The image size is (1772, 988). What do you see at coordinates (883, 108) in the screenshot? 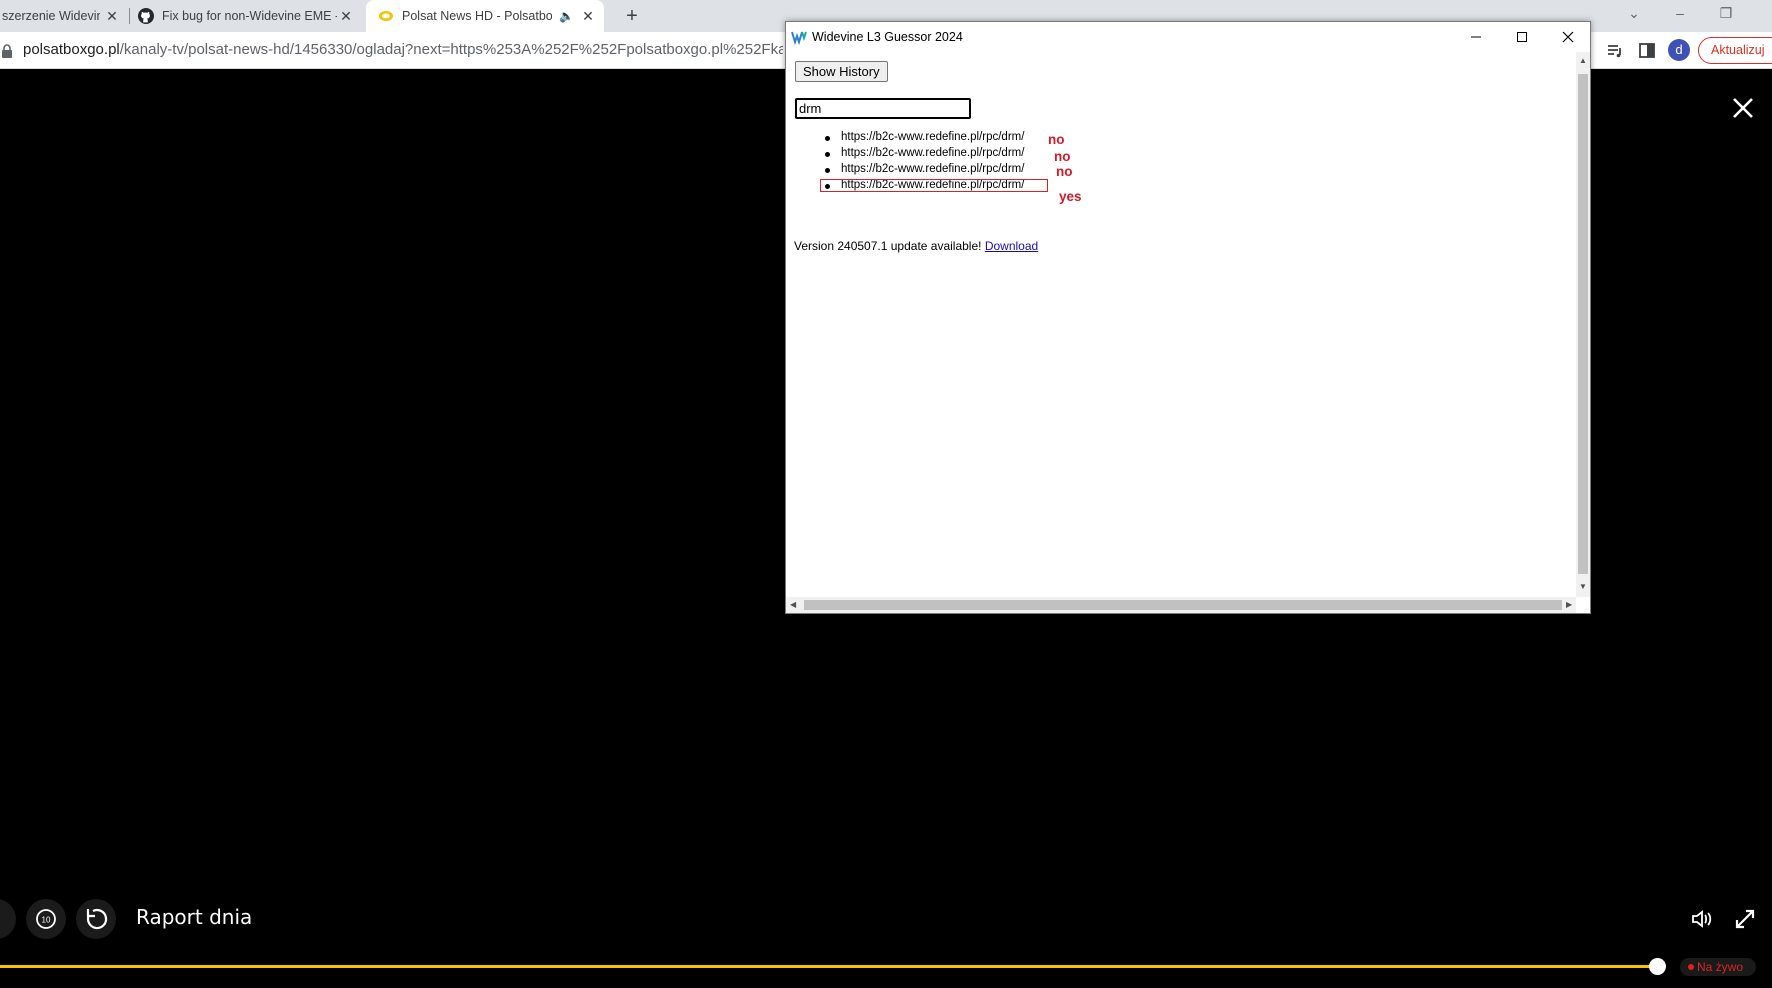
I see `search-input` at bounding box center [883, 108].